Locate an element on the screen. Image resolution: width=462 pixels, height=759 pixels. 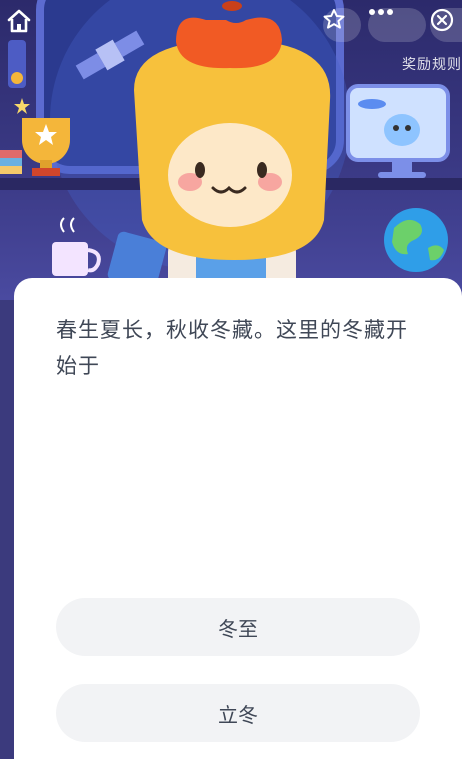
close-button is located at coordinates (446, 25).